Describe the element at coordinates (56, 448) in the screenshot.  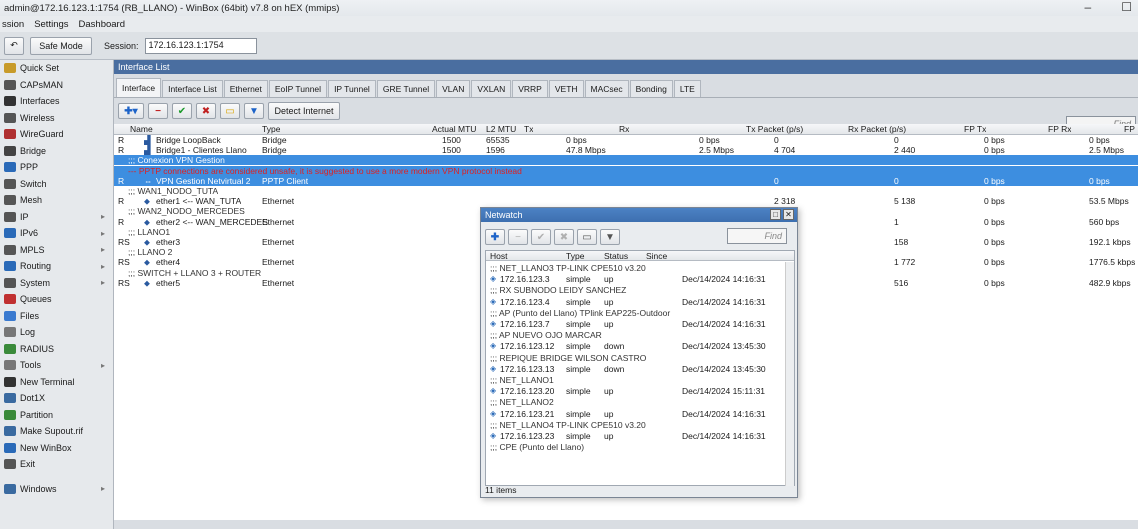
I see `sidebar-item-new-winbox: New WinBox` at that location.